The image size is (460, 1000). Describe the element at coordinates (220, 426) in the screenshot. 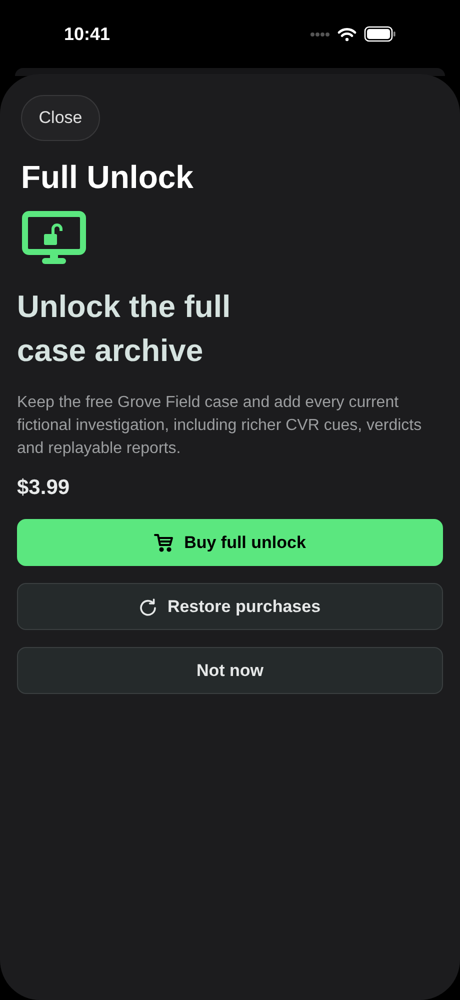

I see `description: Keep the free Grove Field case and add every current fictional investigation, including richer CVR cues, verdicts and replayable reports.` at that location.